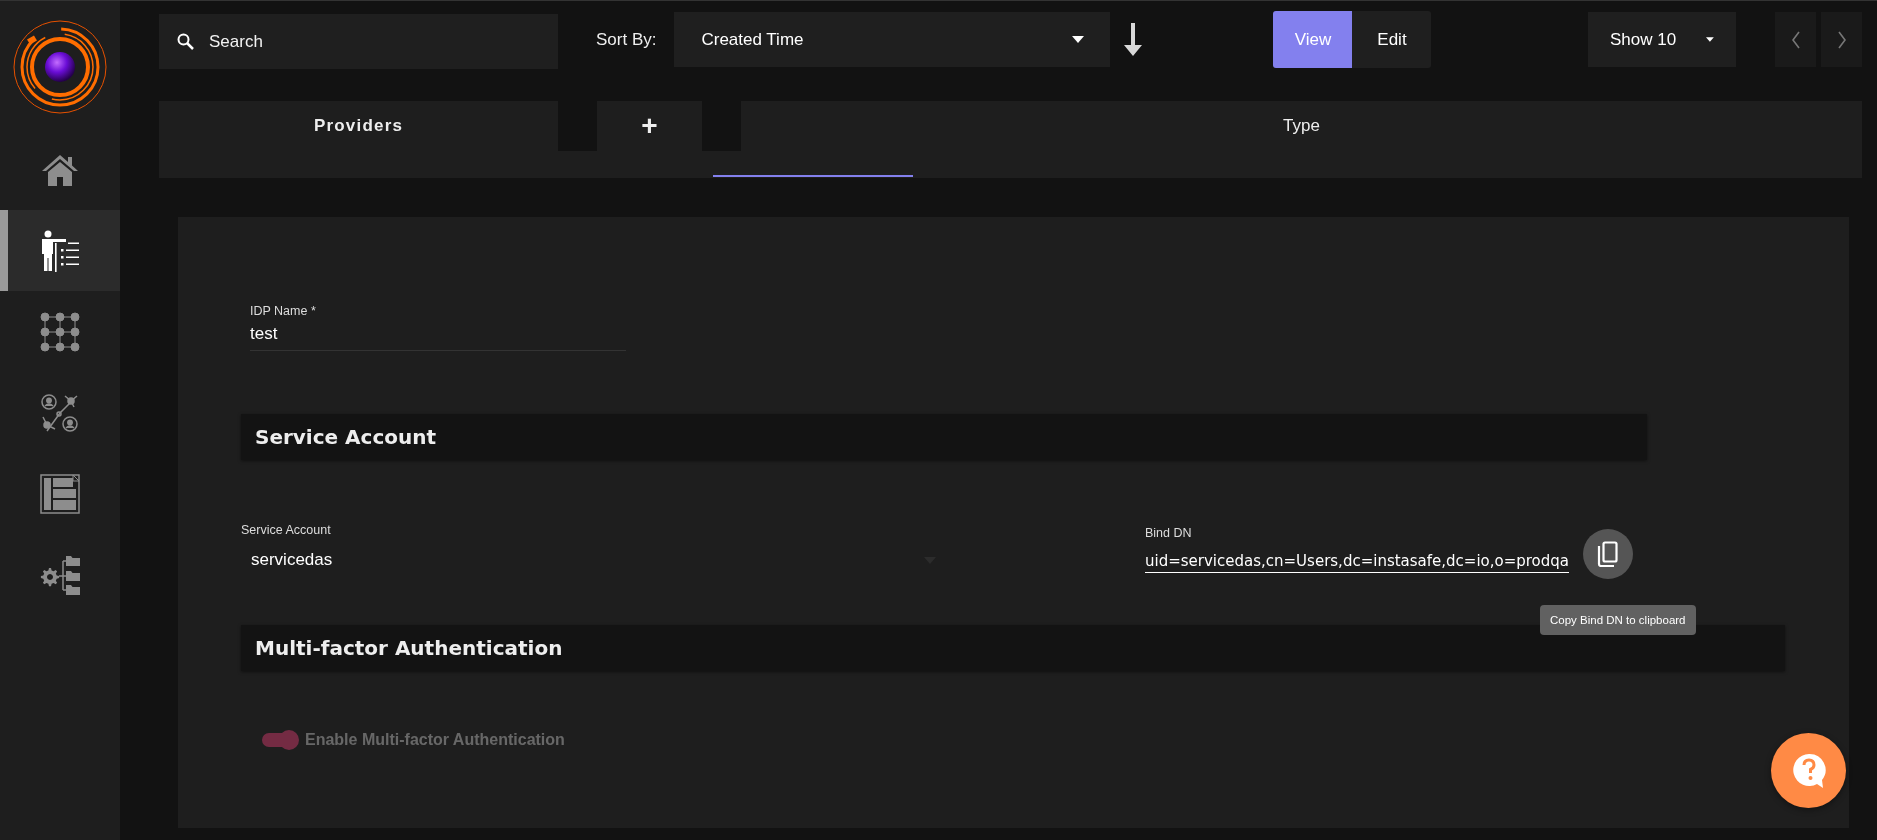  Describe the element at coordinates (1392, 39) in the screenshot. I see `mode-button: Edit` at that location.